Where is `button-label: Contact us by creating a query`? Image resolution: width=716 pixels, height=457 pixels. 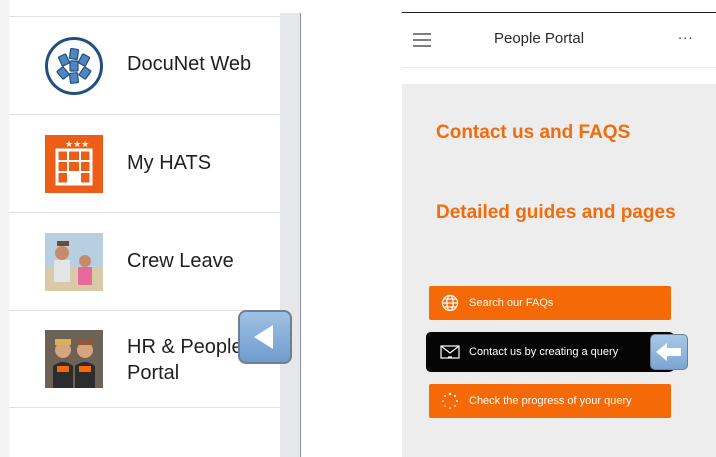 button-label: Contact us by creating a query is located at coordinates (544, 352).